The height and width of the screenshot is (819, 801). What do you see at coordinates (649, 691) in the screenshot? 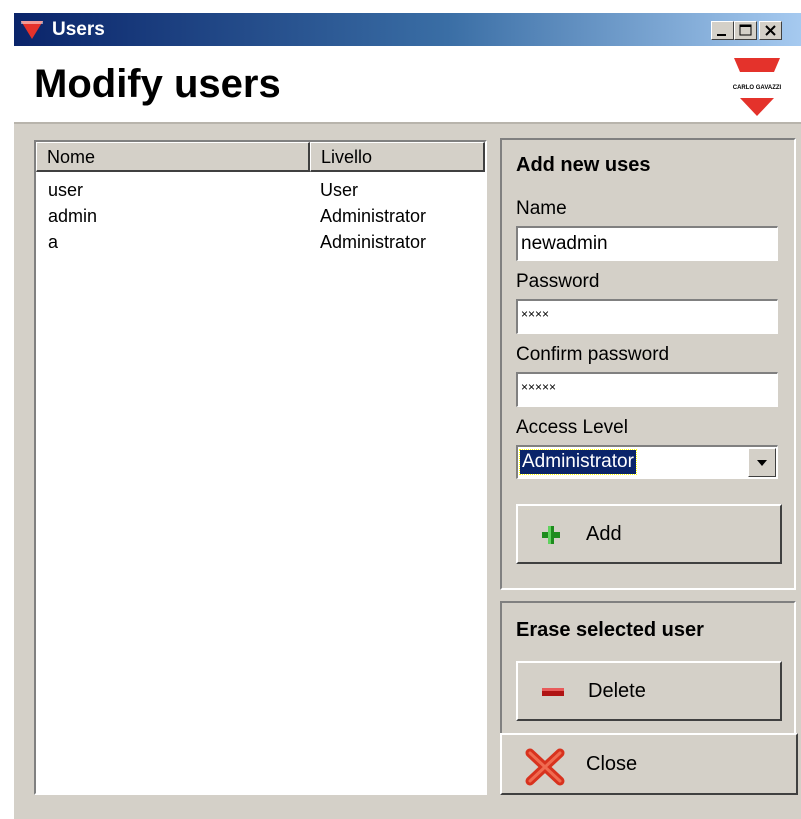
I see `delete-button: Delete` at bounding box center [649, 691].